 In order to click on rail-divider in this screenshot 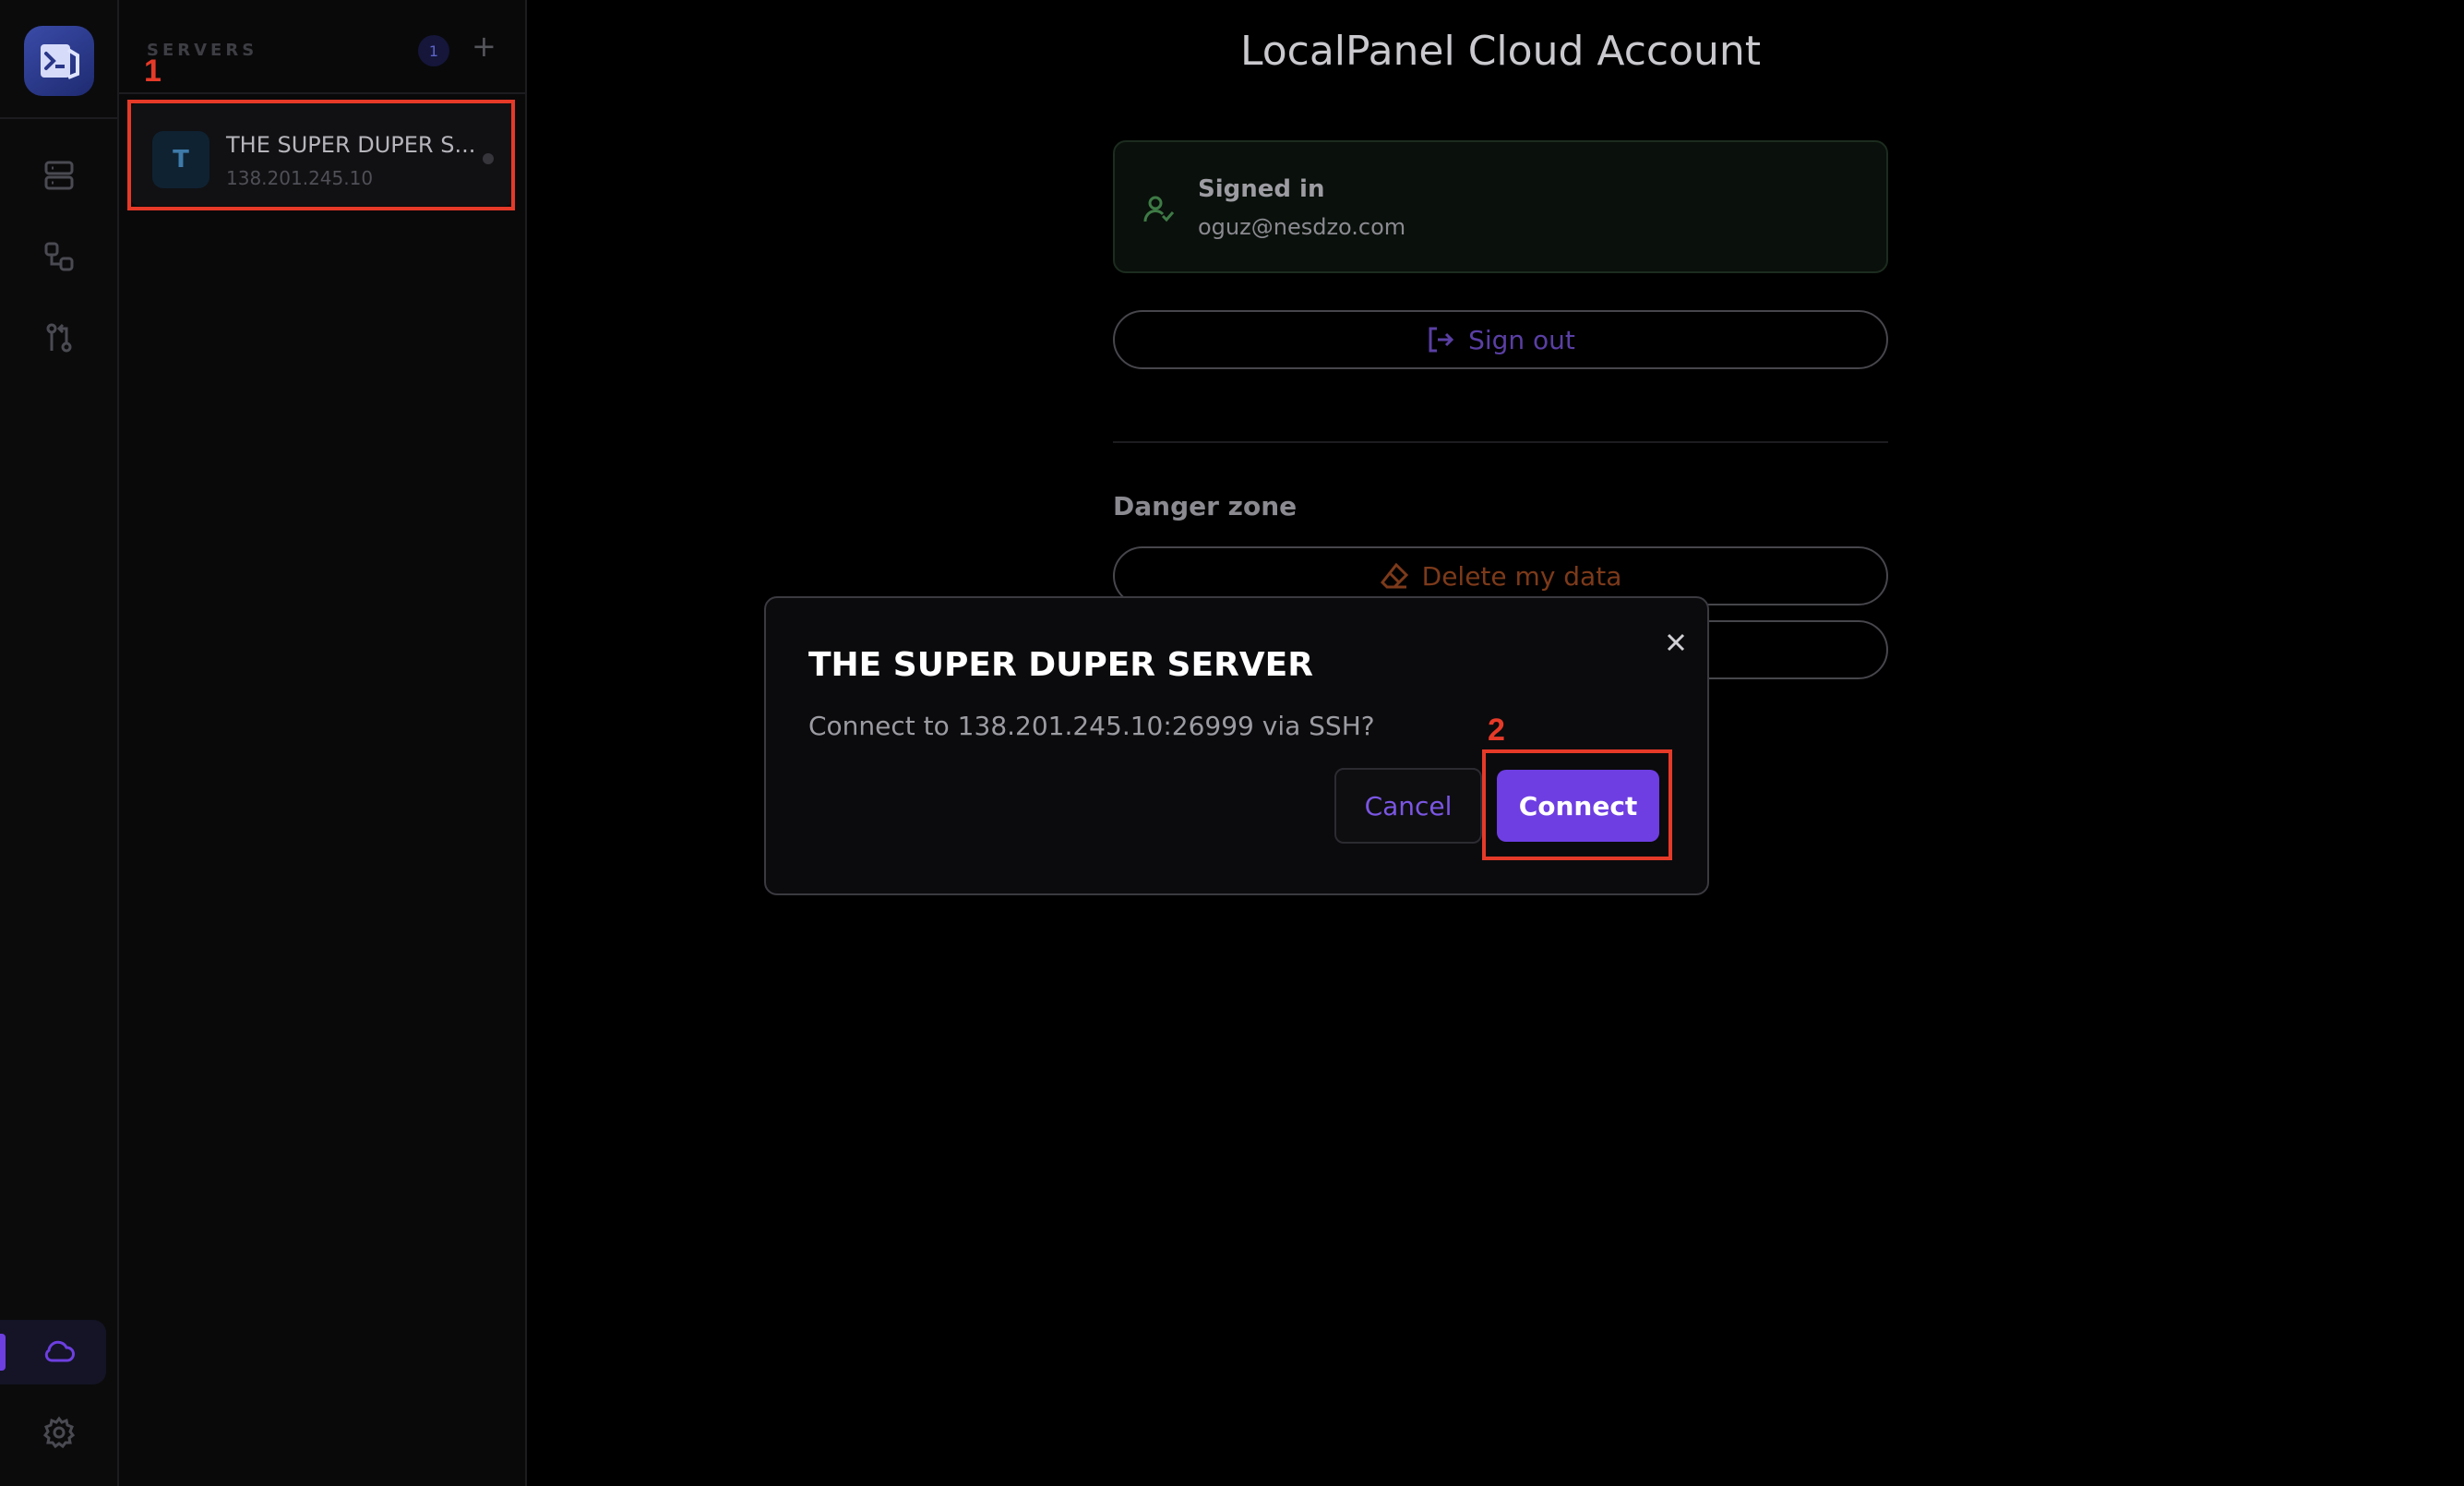, I will do `click(59, 118)`.